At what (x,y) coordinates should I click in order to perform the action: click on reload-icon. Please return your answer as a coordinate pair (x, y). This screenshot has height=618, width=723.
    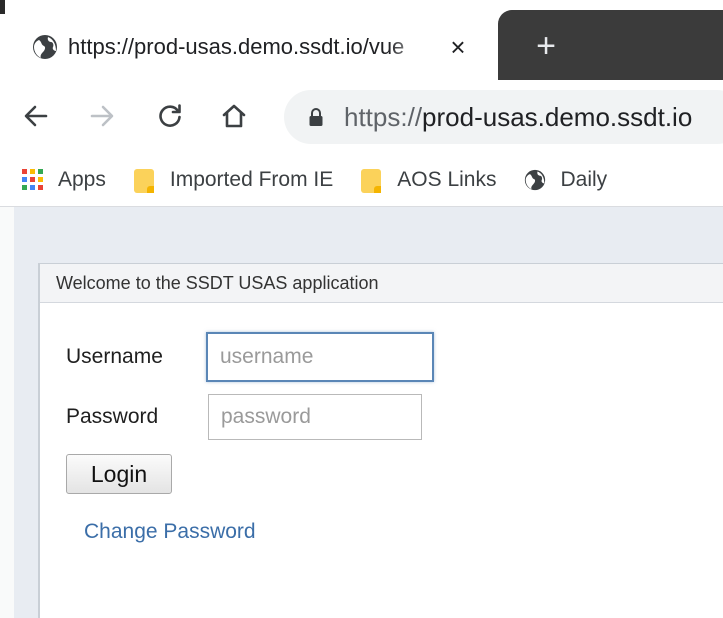
    Looking at the image, I should click on (170, 115).